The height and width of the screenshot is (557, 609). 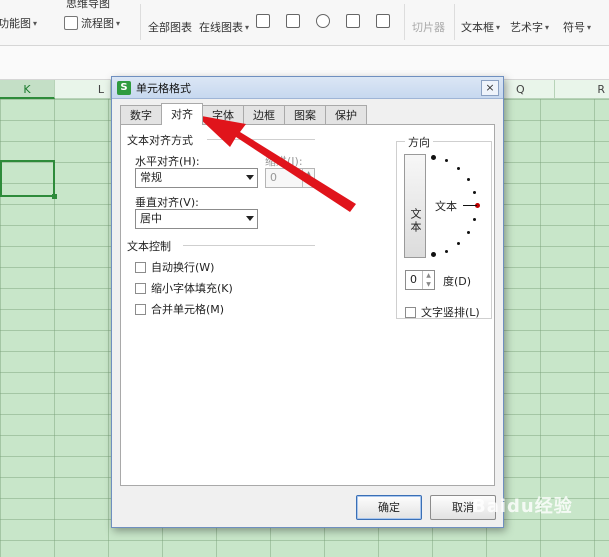 I want to click on column-header-k: K, so click(x=27, y=89).